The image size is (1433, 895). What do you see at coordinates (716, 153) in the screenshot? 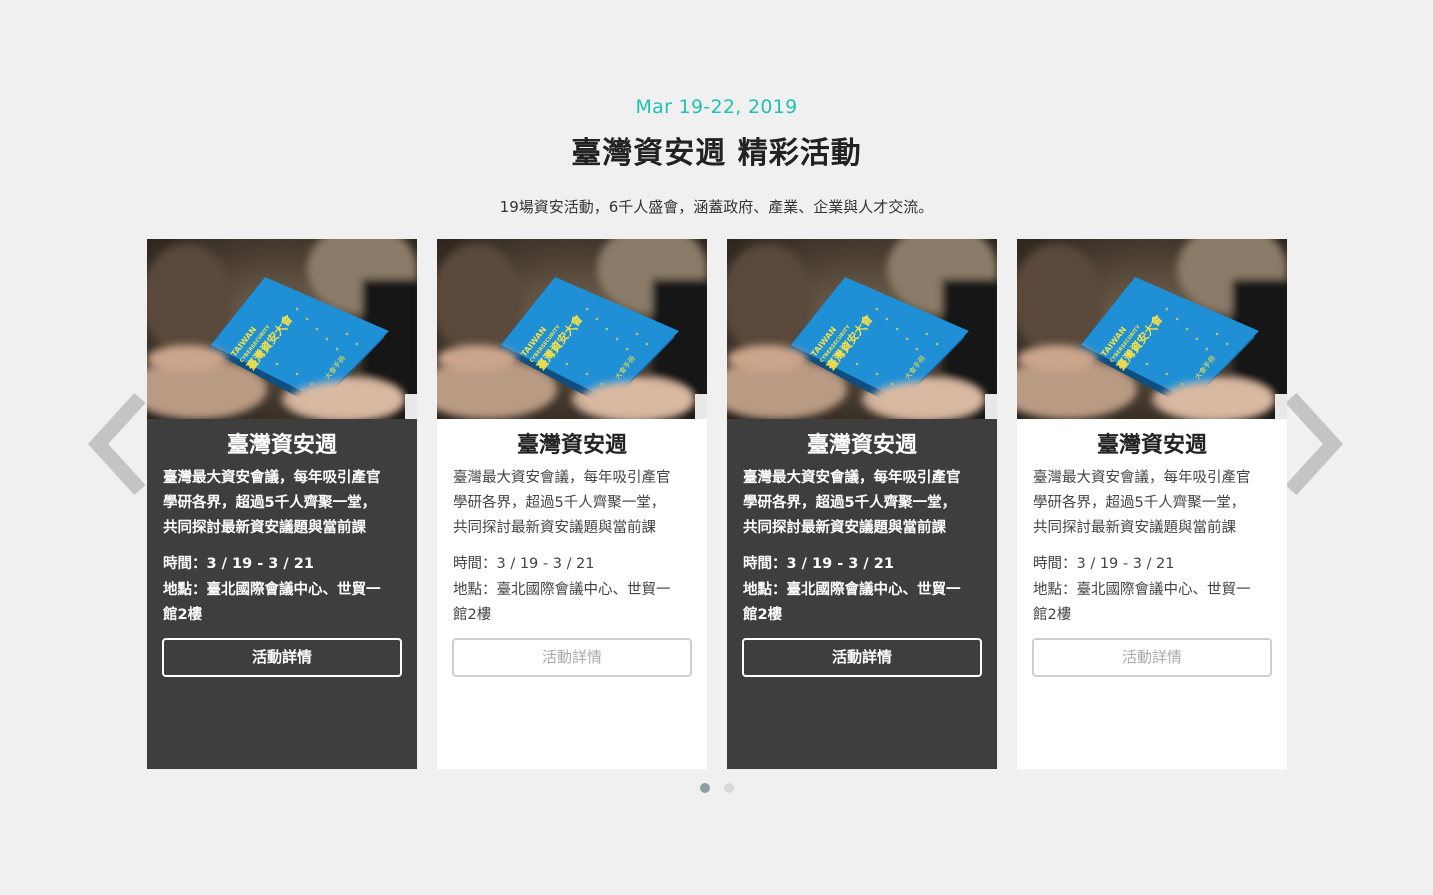
I see `section-title: 臺灣資安週 精彩活動` at bounding box center [716, 153].